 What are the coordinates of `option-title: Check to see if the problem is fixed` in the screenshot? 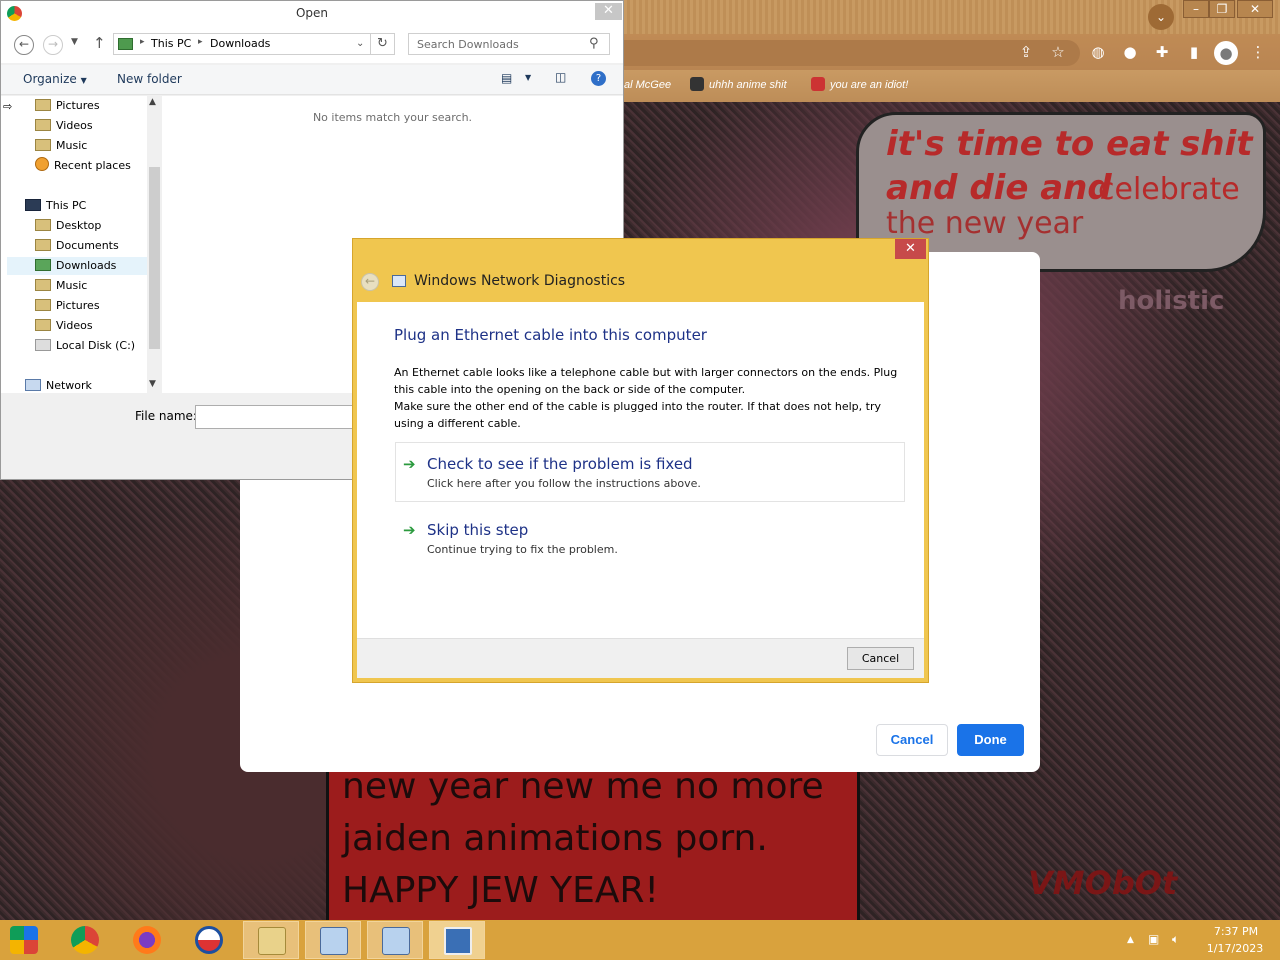 It's located at (560, 464).